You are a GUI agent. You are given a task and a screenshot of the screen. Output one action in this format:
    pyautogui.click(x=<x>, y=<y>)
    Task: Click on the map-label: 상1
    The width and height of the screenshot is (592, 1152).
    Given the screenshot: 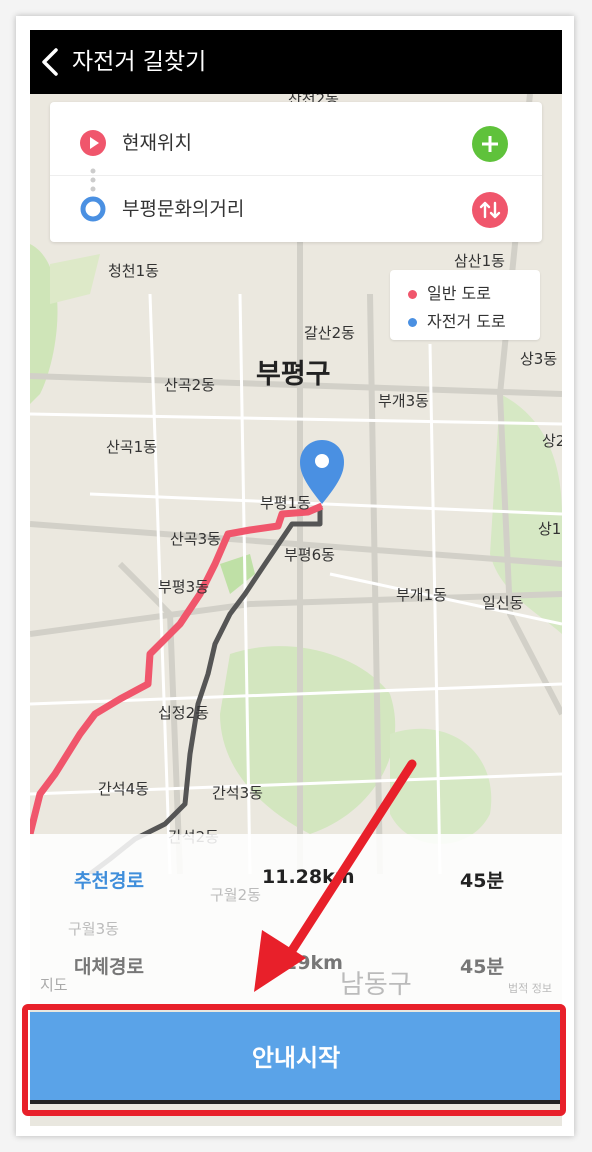 What is the action you would take?
    pyautogui.click(x=550, y=529)
    